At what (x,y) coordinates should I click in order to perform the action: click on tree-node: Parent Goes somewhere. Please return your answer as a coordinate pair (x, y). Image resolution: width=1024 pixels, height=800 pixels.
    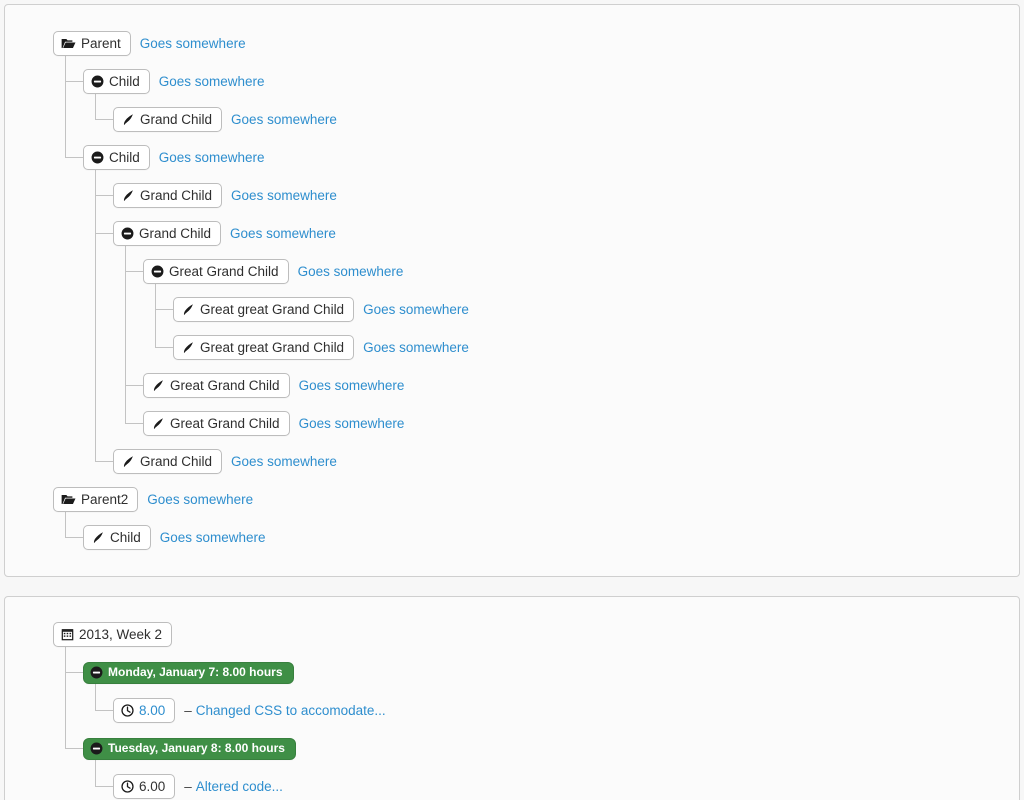
    Looking at the image, I should click on (149, 43).